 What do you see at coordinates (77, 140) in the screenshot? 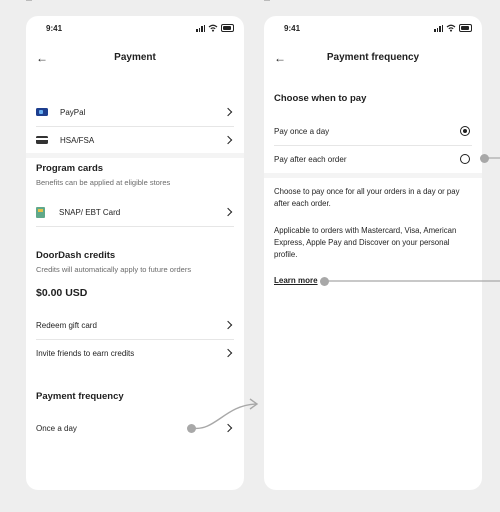
I see `payment-method-label: HSA/FSA` at bounding box center [77, 140].